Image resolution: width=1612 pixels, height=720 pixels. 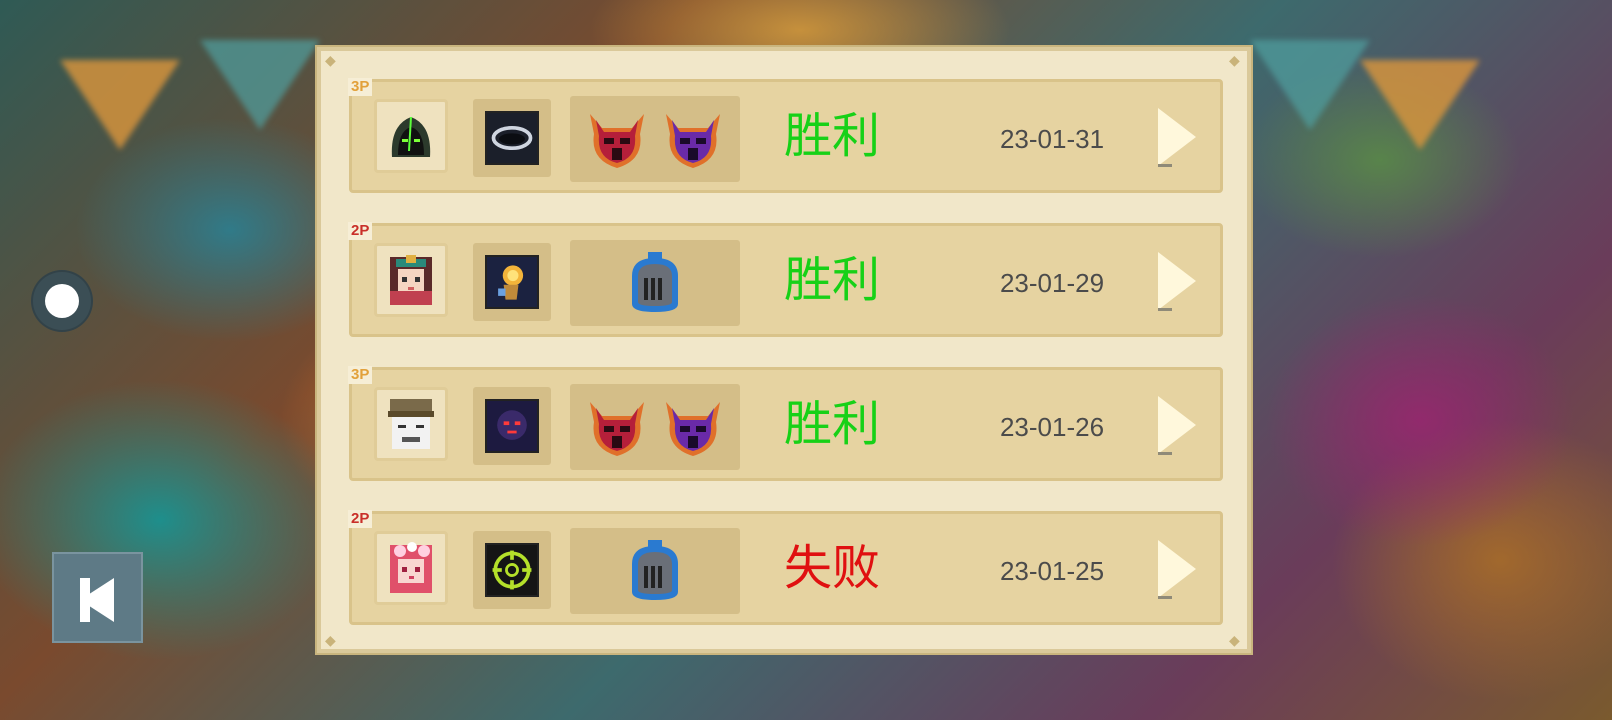 I want to click on pink-flower-girl-icon, so click(x=411, y=567).